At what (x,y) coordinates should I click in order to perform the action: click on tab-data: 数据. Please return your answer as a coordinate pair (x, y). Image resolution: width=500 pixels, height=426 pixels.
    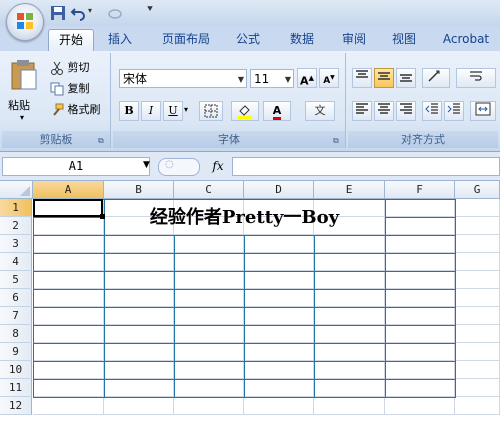
    Looking at the image, I should click on (302, 40).